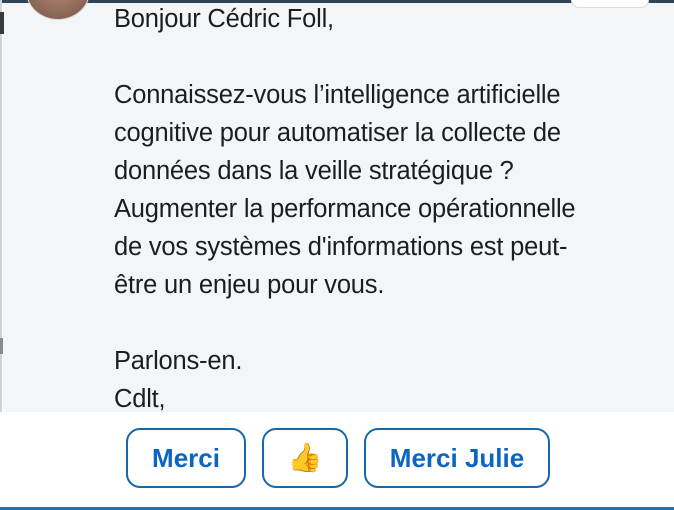 Image resolution: width=674 pixels, height=510 pixels. I want to click on thumbs-up-icon: 👍, so click(305, 457).